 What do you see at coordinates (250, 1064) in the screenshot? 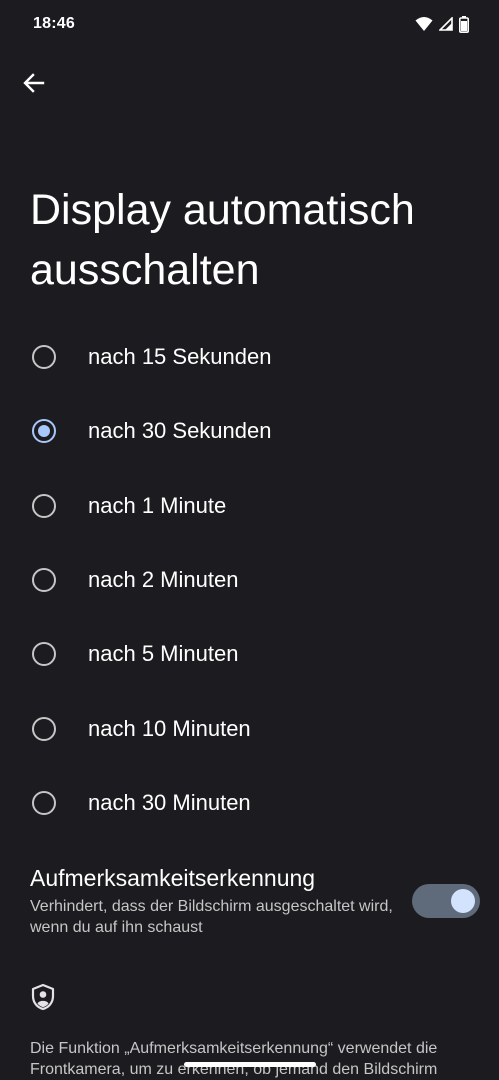
I see `gesture-nav-handle` at bounding box center [250, 1064].